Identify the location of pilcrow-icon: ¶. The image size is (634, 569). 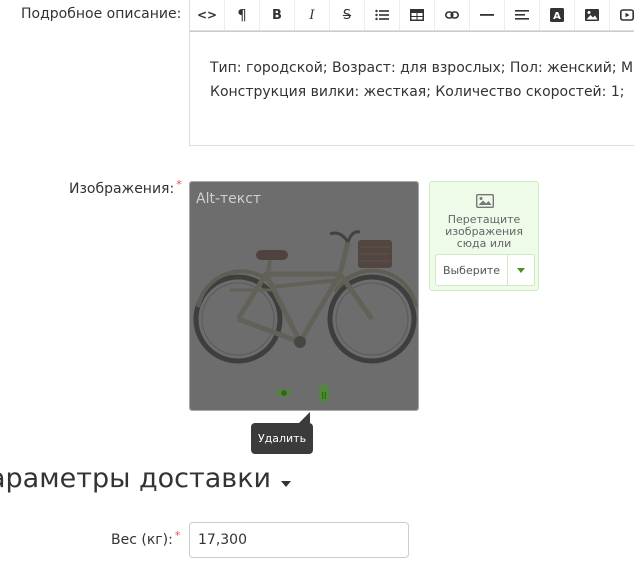
(242, 15).